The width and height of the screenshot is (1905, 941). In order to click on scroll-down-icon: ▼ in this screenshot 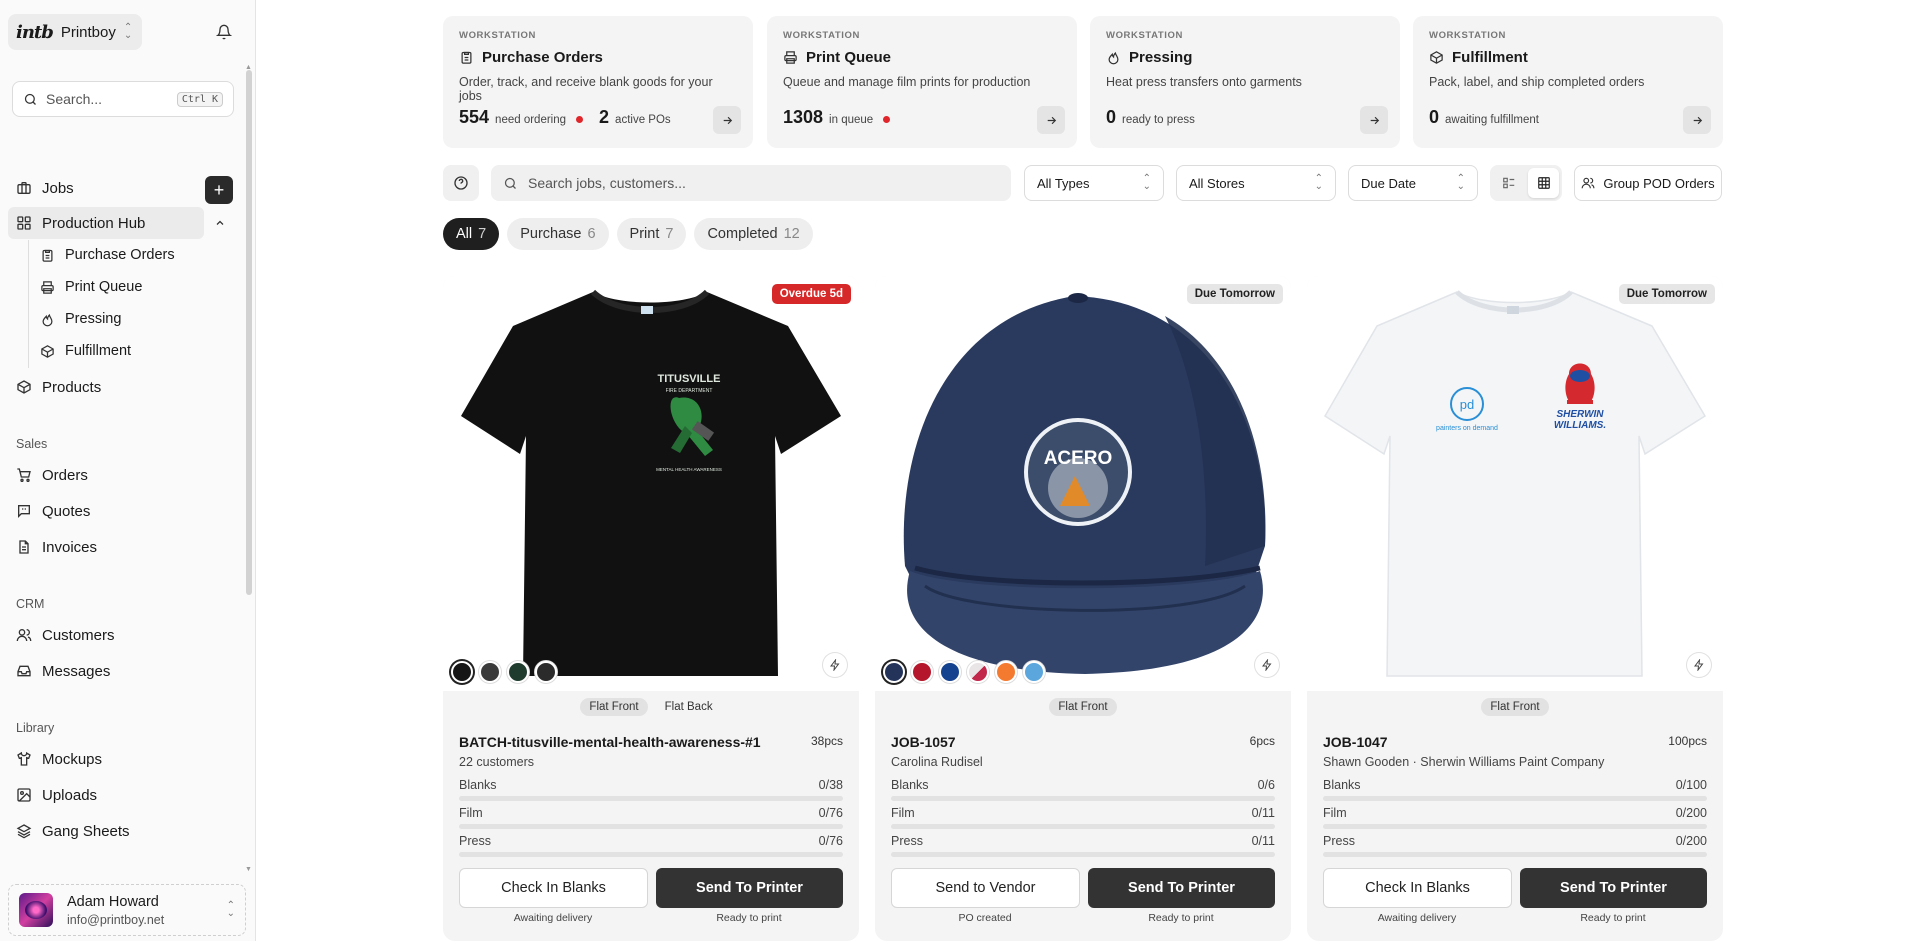, I will do `click(248, 869)`.